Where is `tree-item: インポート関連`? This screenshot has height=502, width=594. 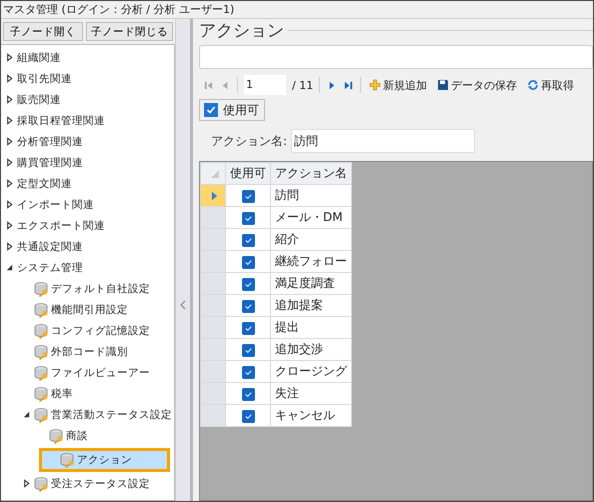 tree-item: インポート関連 is located at coordinates (87, 204).